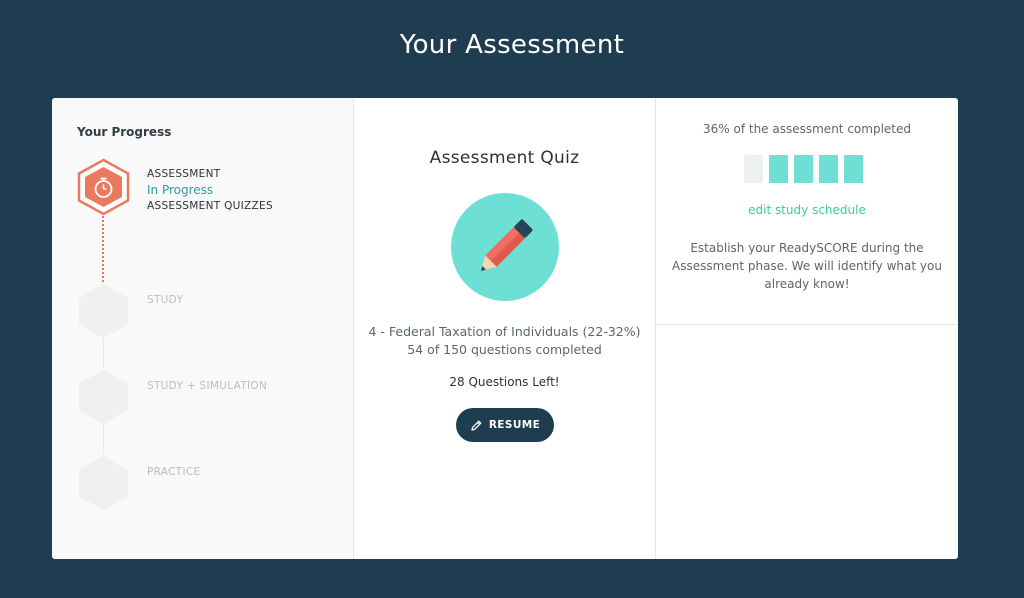 The width and height of the screenshot is (1024, 598). What do you see at coordinates (512, 45) in the screenshot?
I see `page-title: Your Assessment` at bounding box center [512, 45].